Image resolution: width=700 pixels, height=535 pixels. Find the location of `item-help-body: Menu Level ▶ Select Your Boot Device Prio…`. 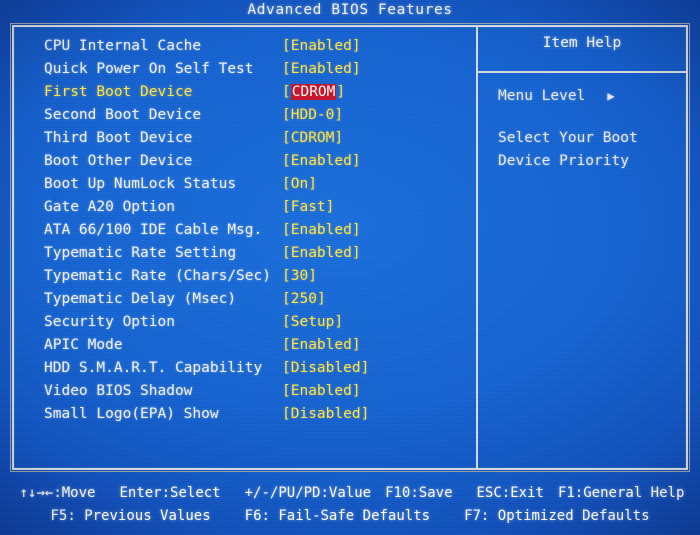

item-help-body: Menu Level ▶ Select Your Boot Device Prio… is located at coordinates (593, 129).